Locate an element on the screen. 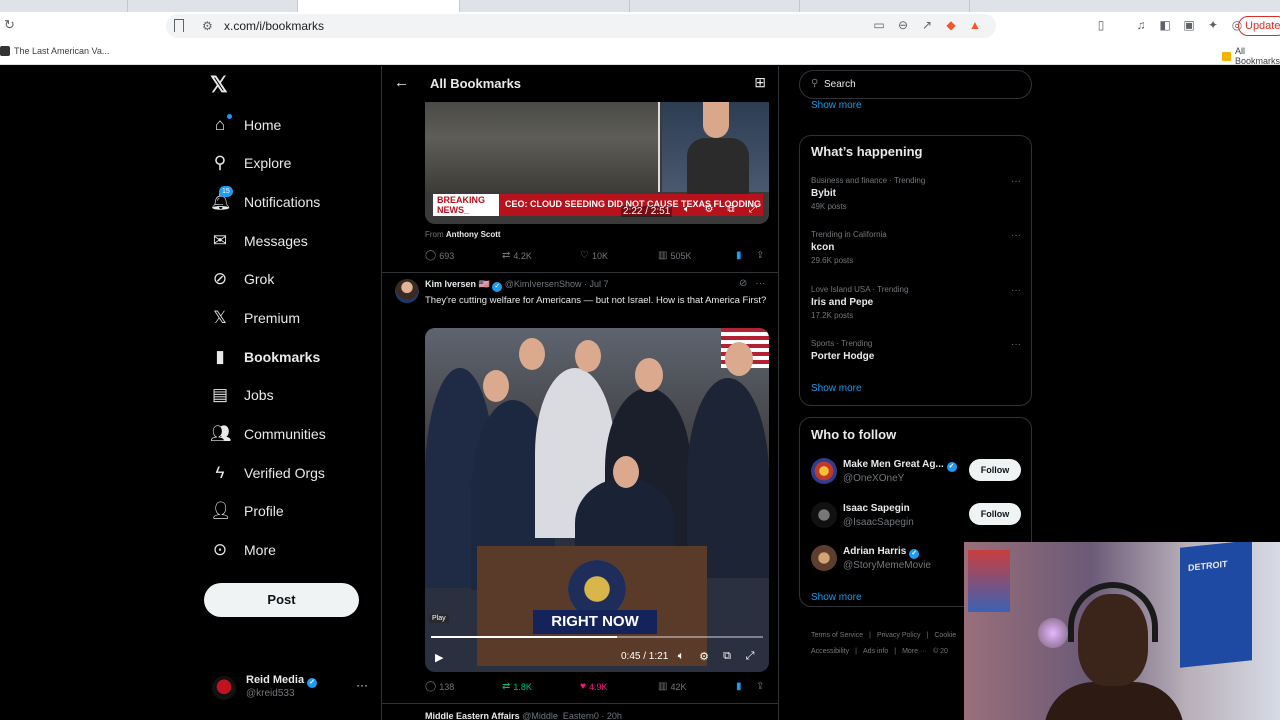  x-logo-icon: 𝕏 is located at coordinates (221, 85).